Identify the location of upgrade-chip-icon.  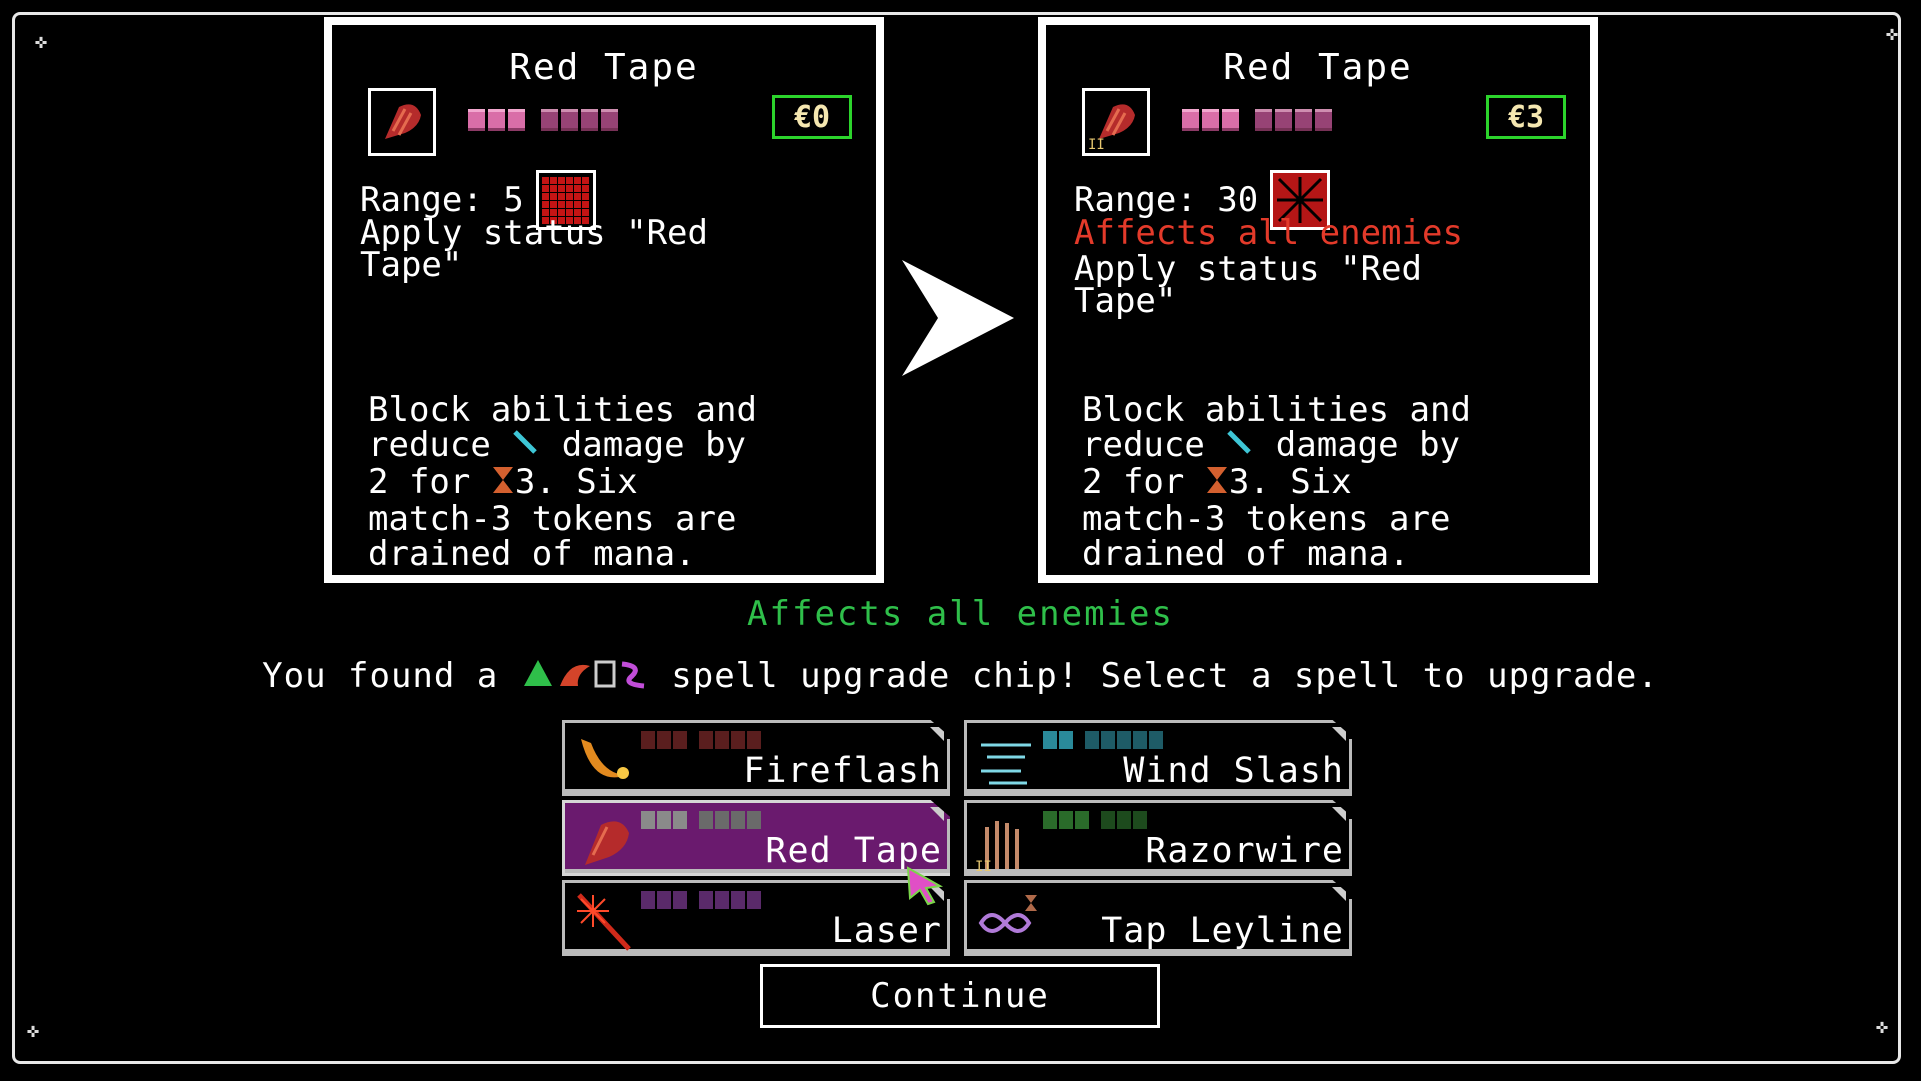
(585, 677).